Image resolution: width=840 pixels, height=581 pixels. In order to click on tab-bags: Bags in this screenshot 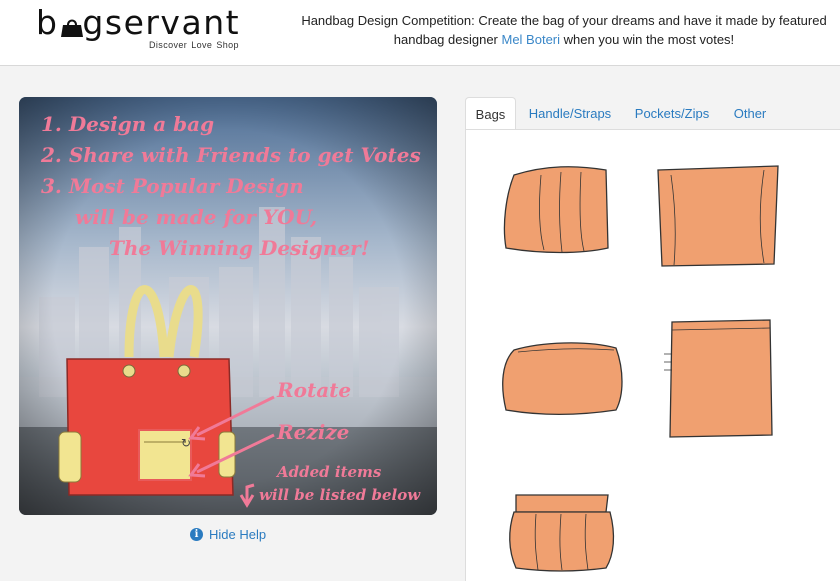, I will do `click(490, 113)`.